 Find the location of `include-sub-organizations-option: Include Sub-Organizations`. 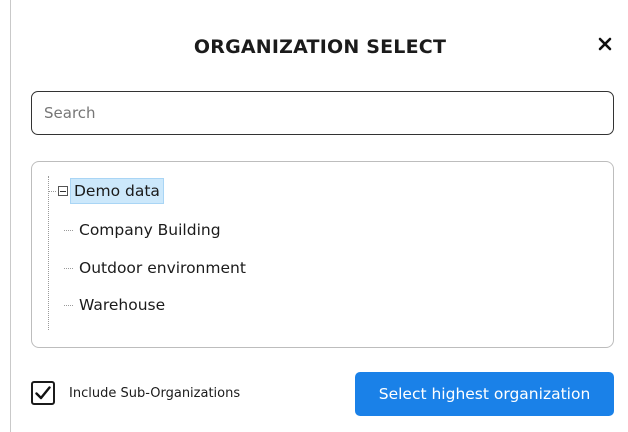

include-sub-organizations-option: Include Sub-Organizations is located at coordinates (135, 393).